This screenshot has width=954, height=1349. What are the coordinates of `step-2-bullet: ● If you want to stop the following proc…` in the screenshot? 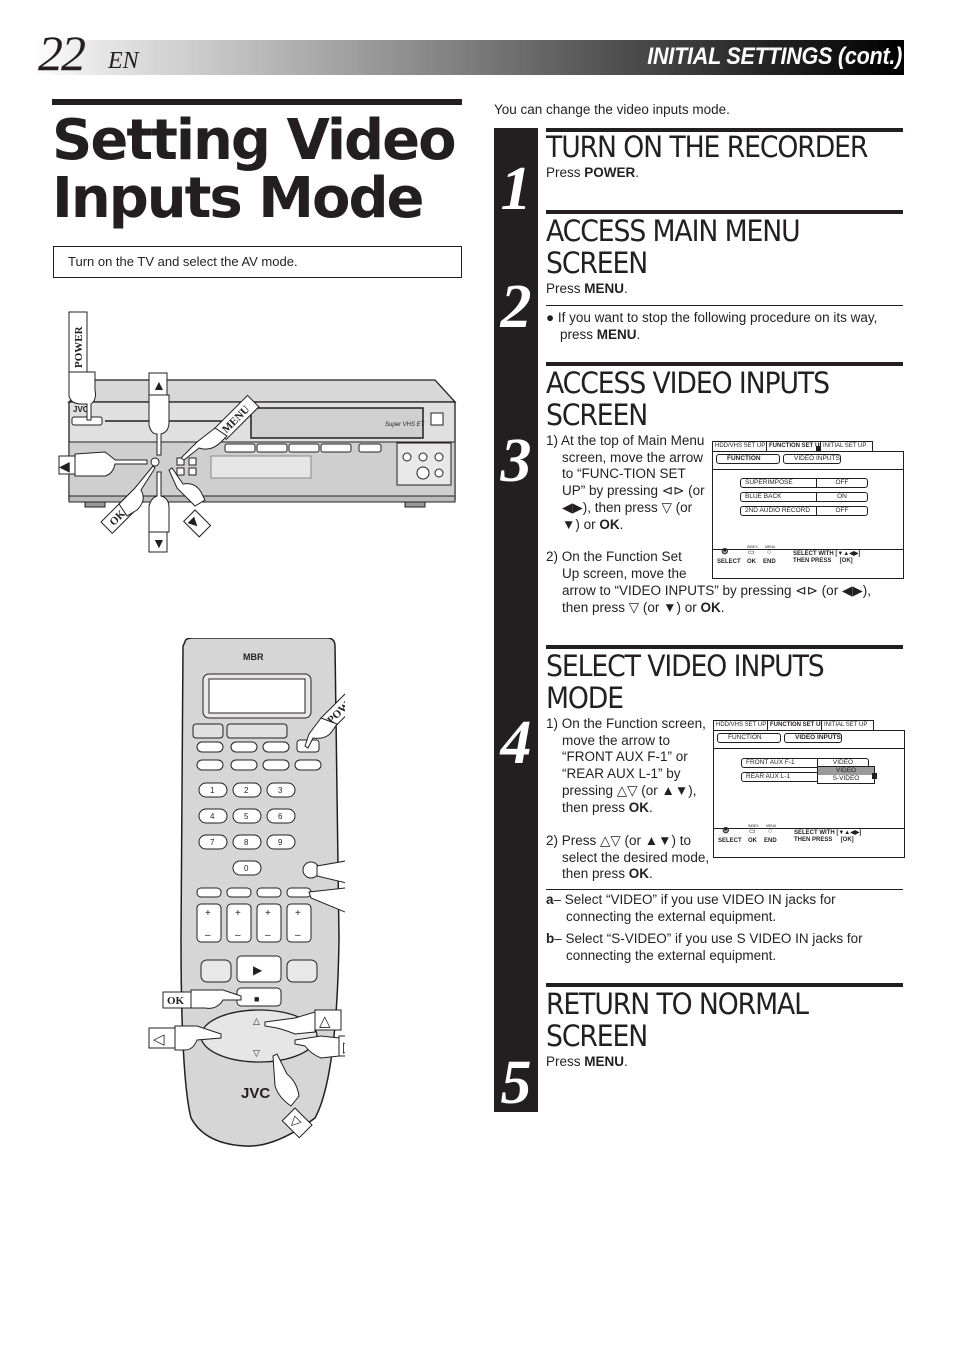 It's located at (718, 326).